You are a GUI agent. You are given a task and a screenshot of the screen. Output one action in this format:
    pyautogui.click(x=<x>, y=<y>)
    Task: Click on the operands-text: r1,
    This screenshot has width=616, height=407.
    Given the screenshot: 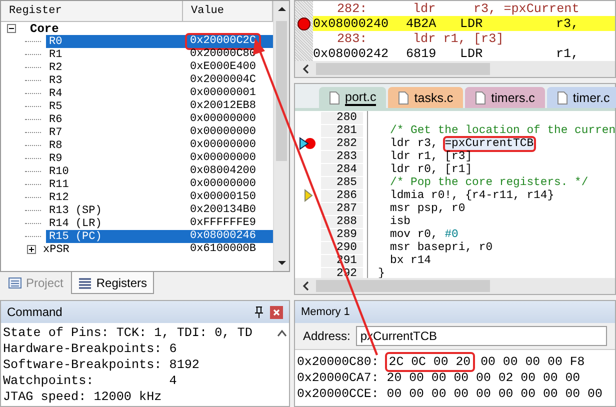 What is the action you would take?
    pyautogui.click(x=567, y=53)
    